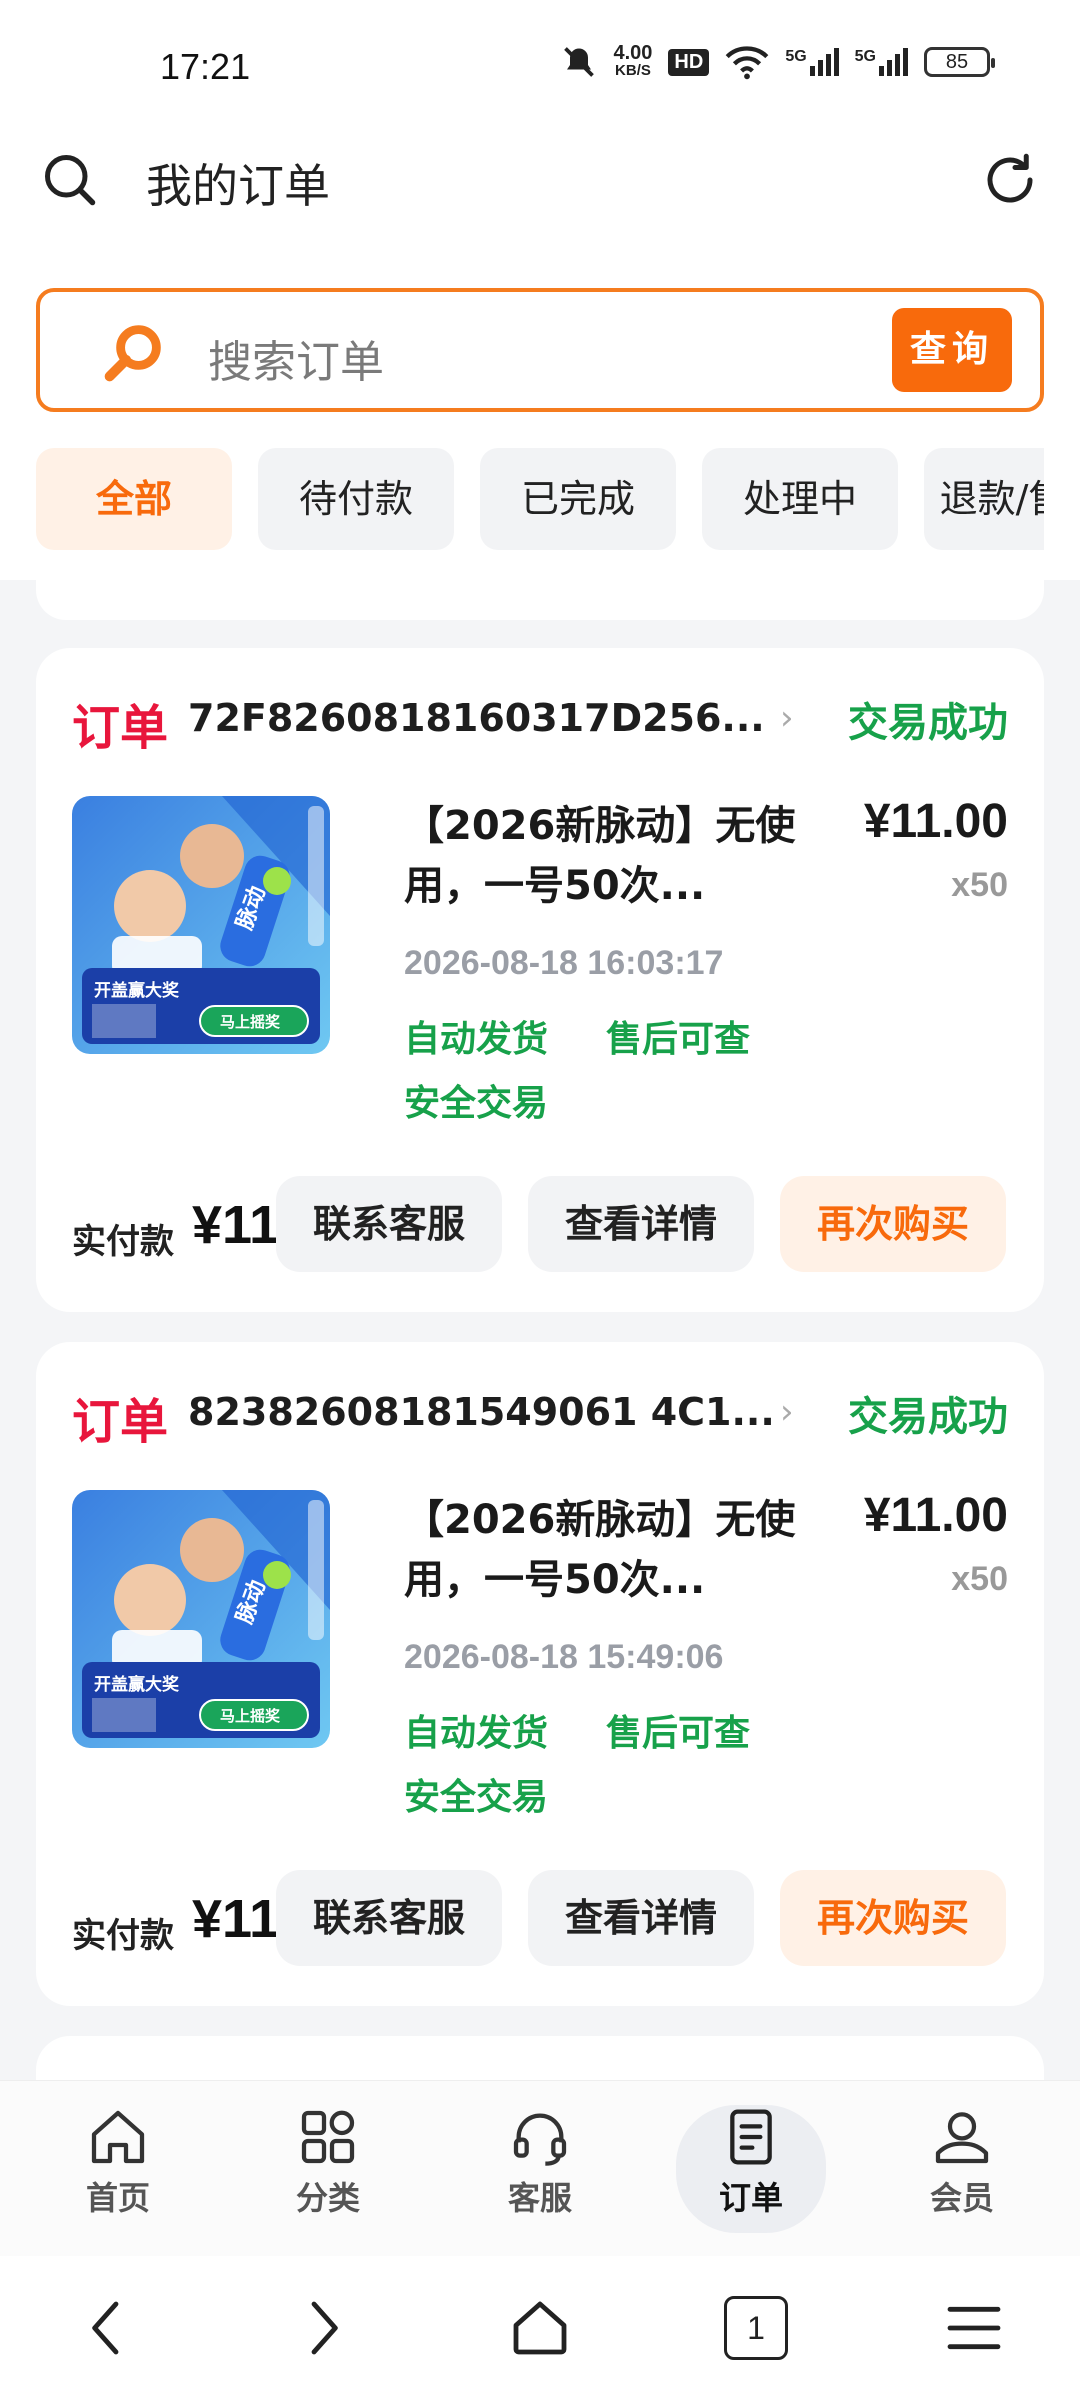 This screenshot has width=1080, height=2400. Describe the element at coordinates (962, 2169) in the screenshot. I see `nav-member: 会员` at that location.